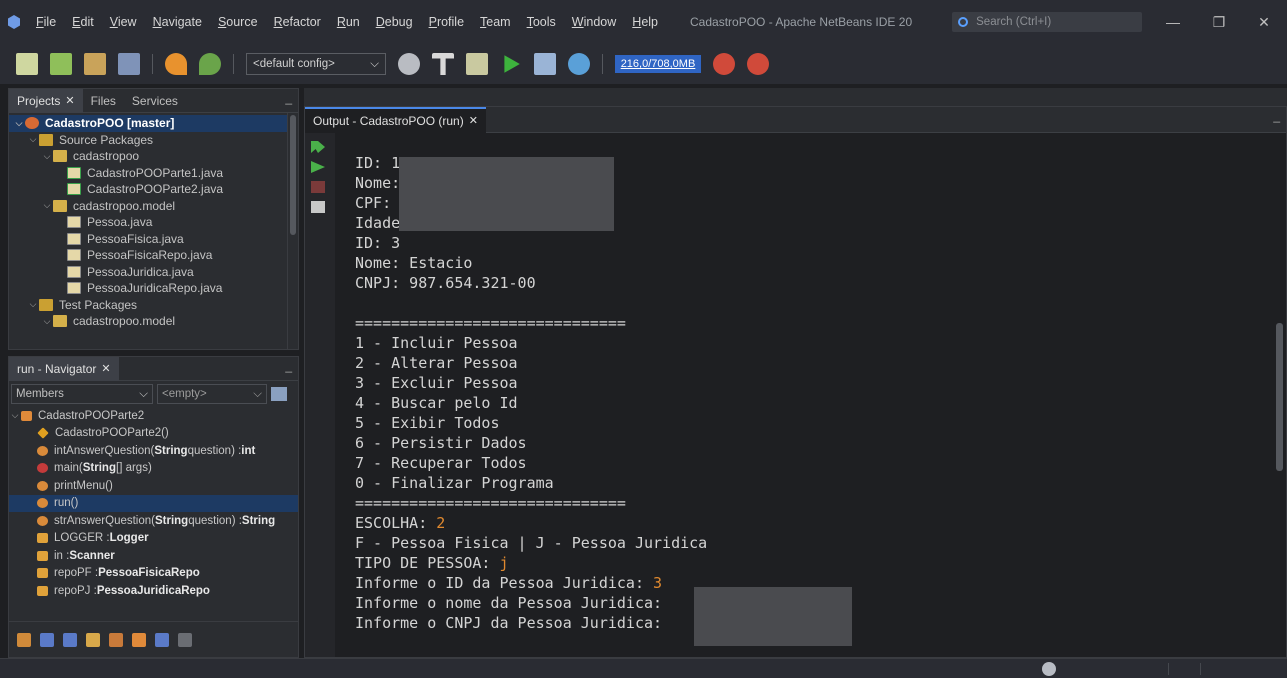  What do you see at coordinates (61, 64) in the screenshot?
I see `new-project-icon` at bounding box center [61, 64].